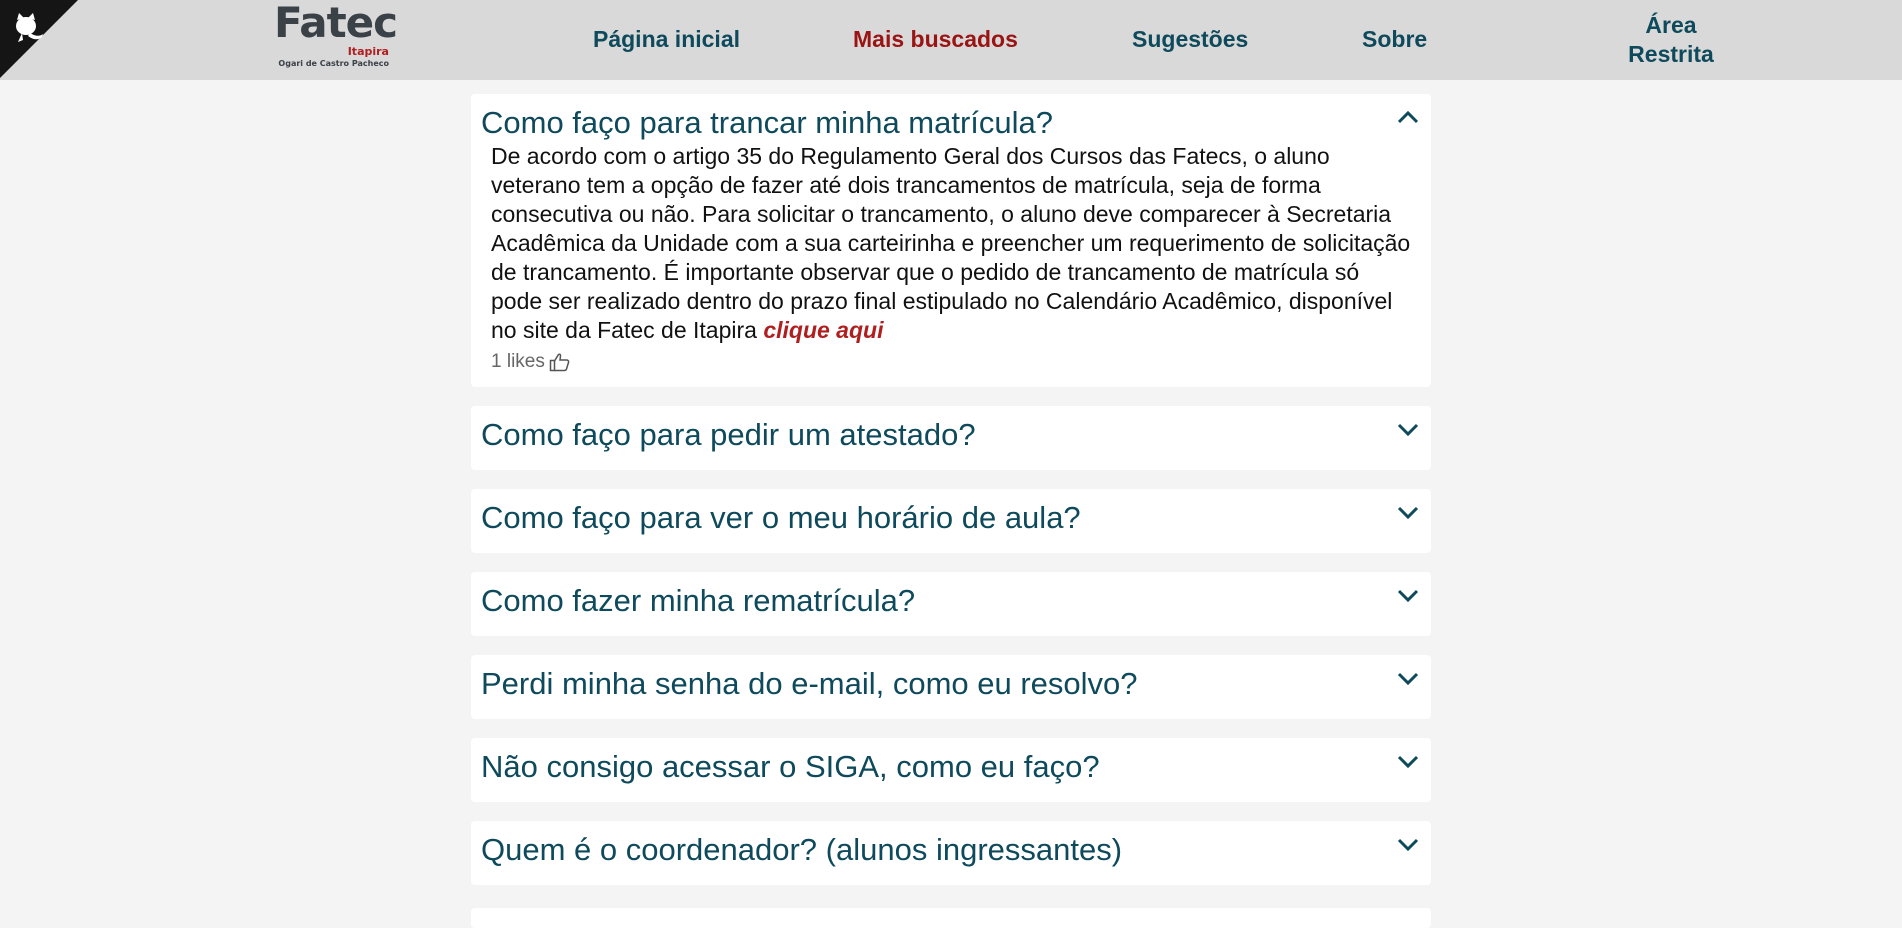 Image resolution: width=1902 pixels, height=928 pixels. What do you see at coordinates (698, 600) in the screenshot?
I see `faq-question: Como fazer minha rematrícula?` at bounding box center [698, 600].